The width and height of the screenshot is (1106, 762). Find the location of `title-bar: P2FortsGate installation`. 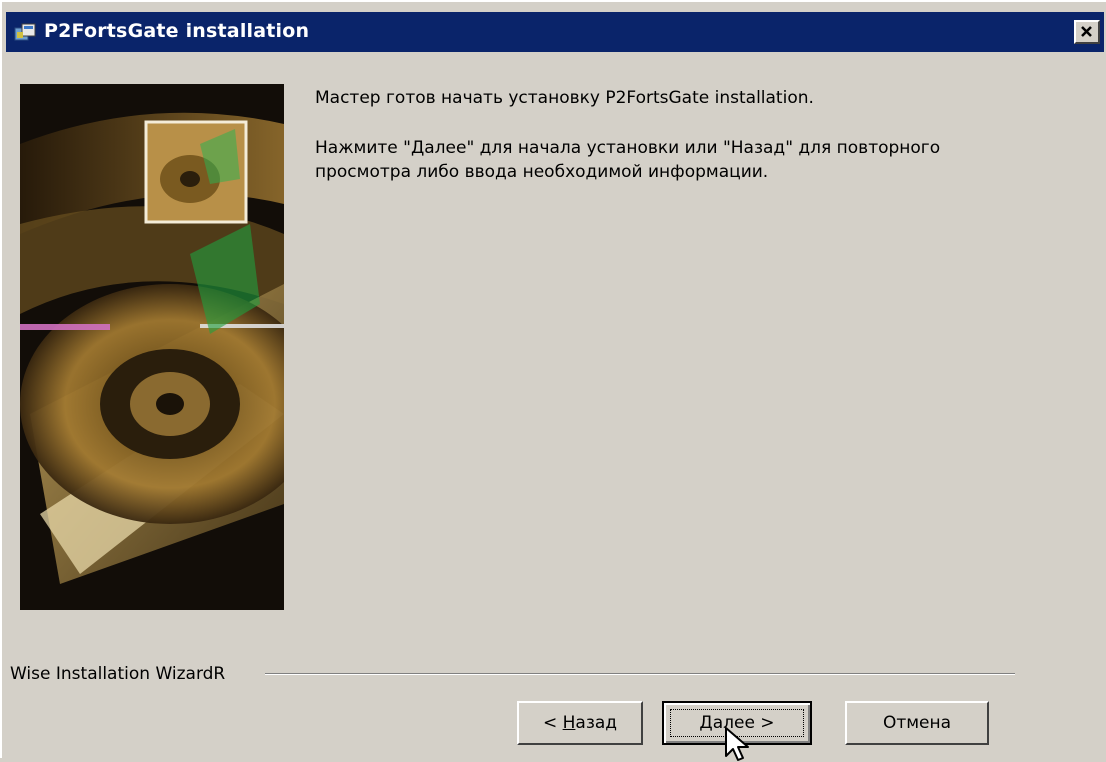

title-bar: P2FortsGate installation is located at coordinates (555, 32).